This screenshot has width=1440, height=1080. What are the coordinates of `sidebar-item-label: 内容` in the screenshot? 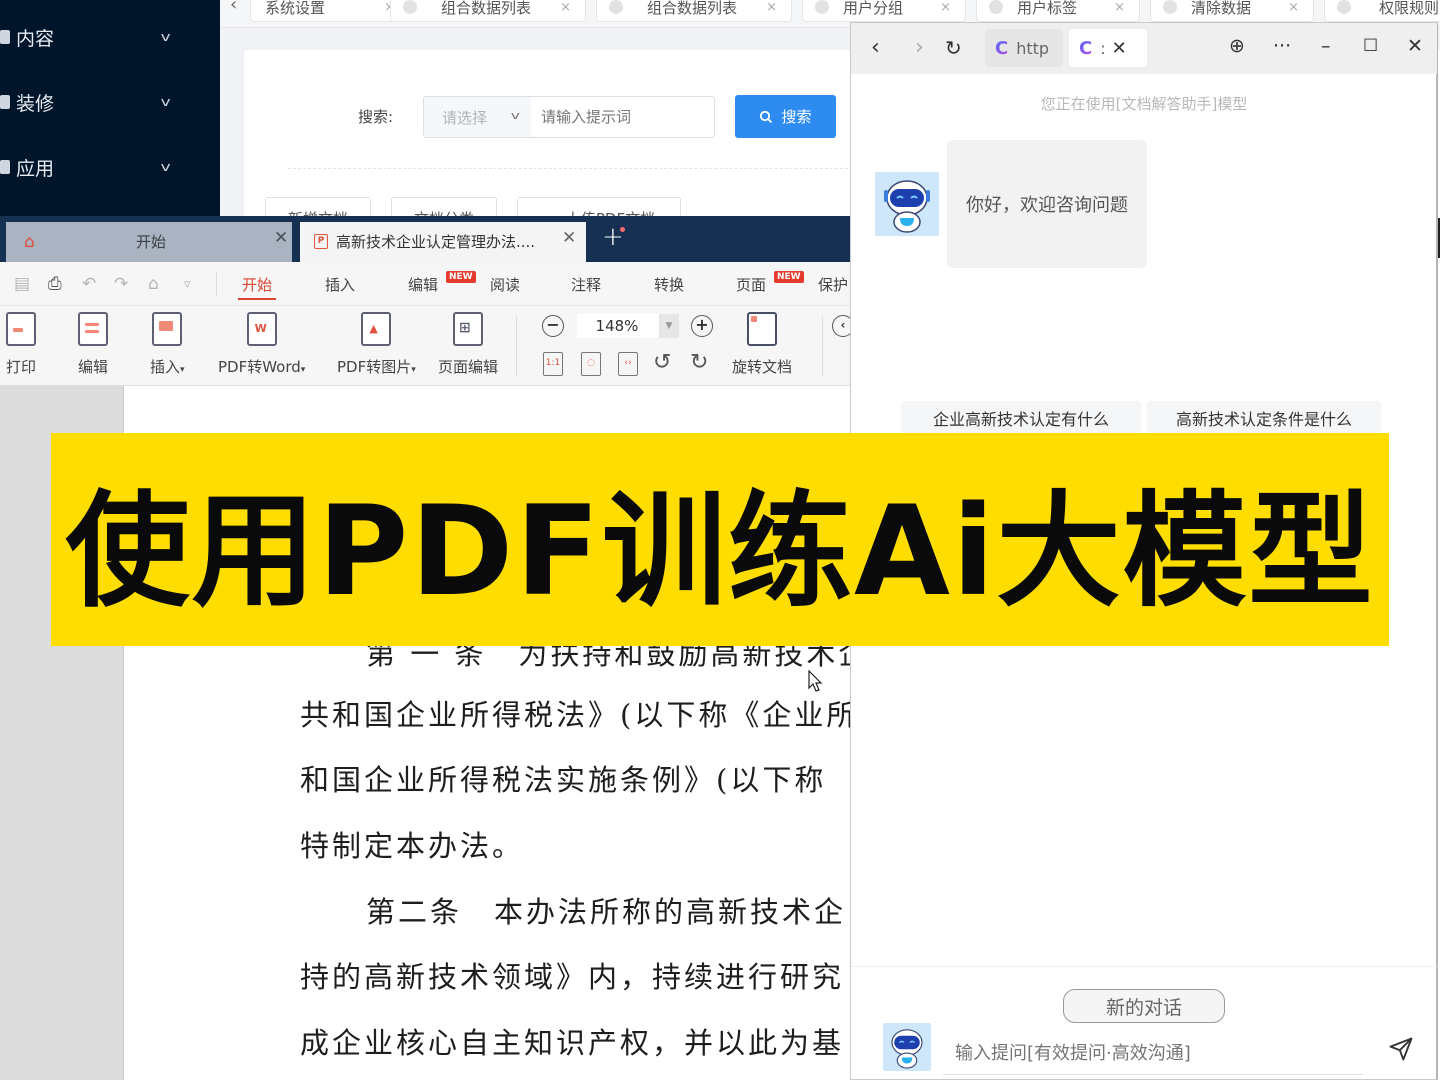 It's located at (35, 38).